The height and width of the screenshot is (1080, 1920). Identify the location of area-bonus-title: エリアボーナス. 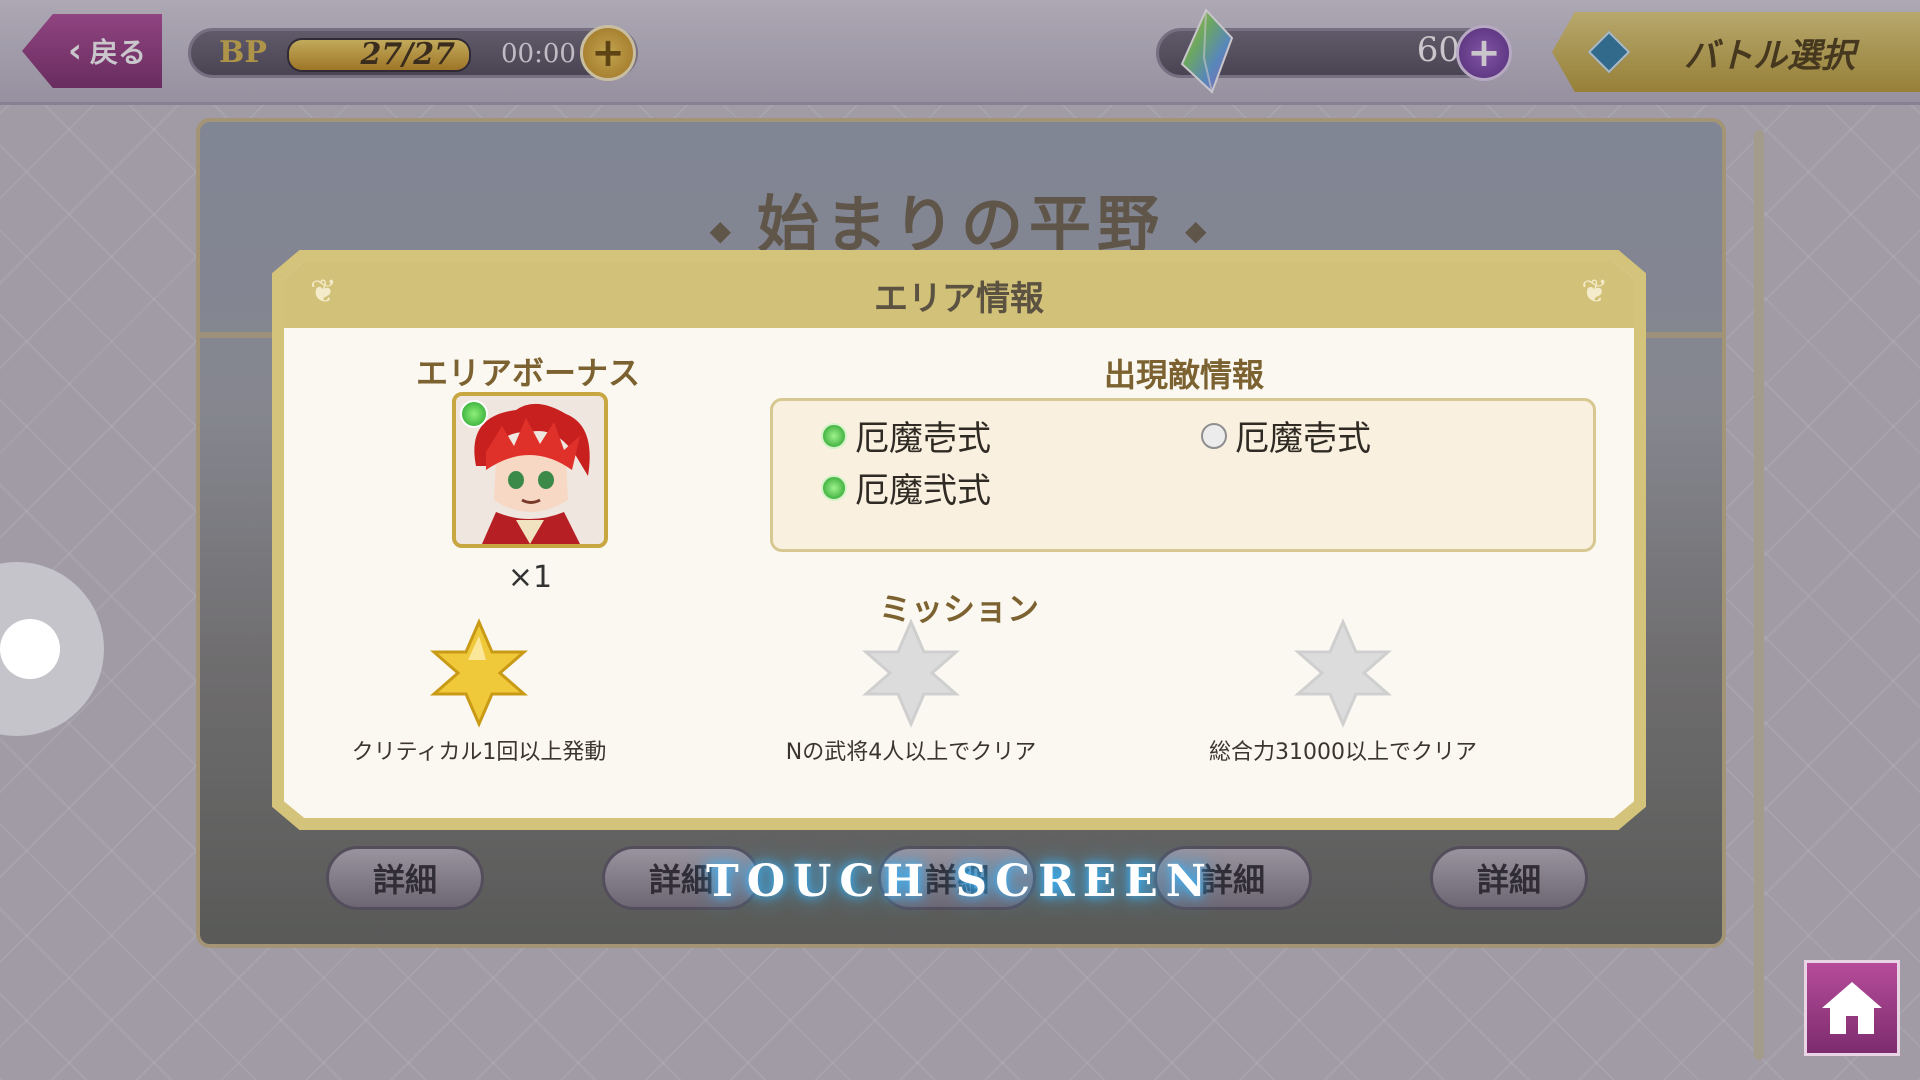
(527, 373).